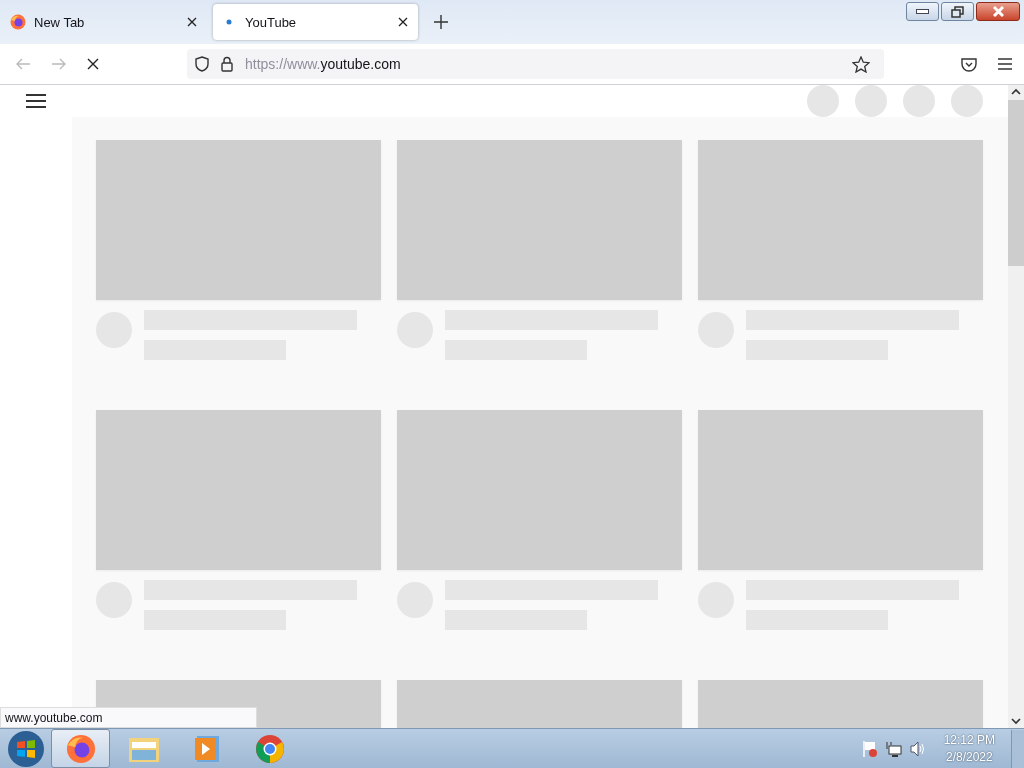  I want to click on chrome-icon, so click(269, 748).